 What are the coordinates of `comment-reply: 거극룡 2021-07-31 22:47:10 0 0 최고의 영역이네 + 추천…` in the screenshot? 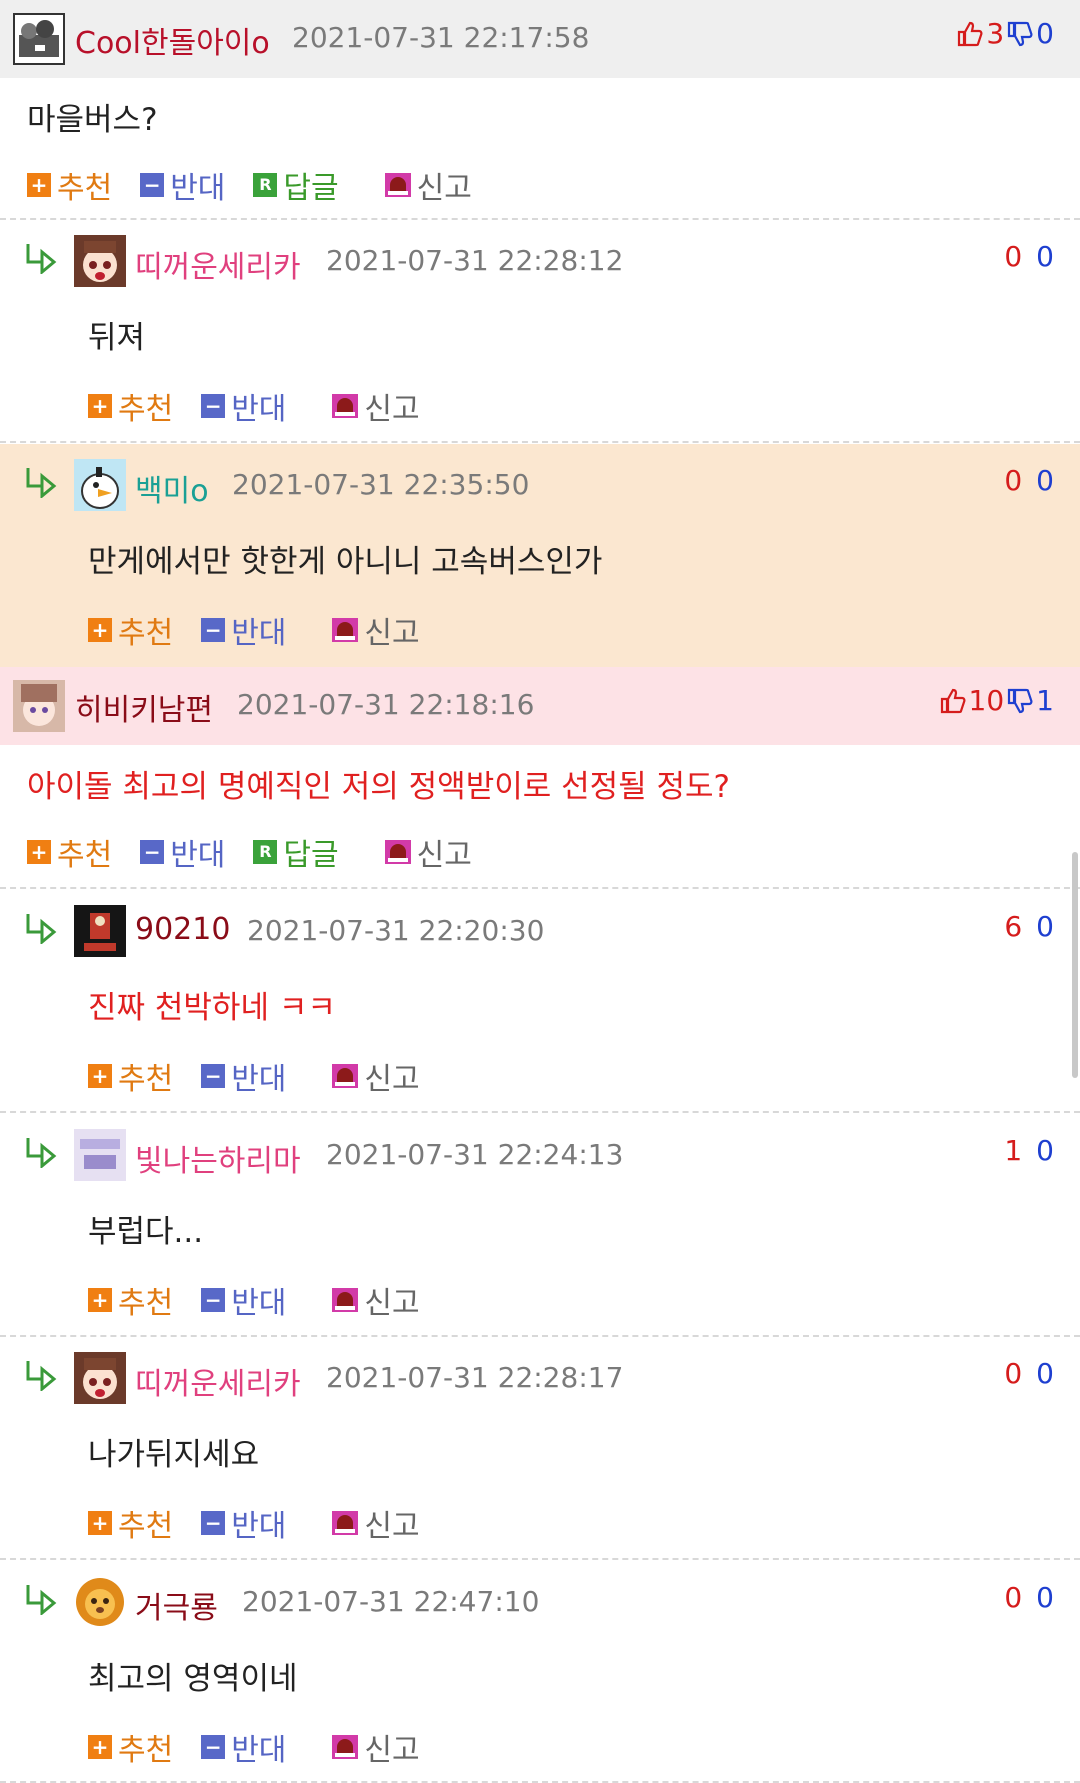 It's located at (540, 1672).